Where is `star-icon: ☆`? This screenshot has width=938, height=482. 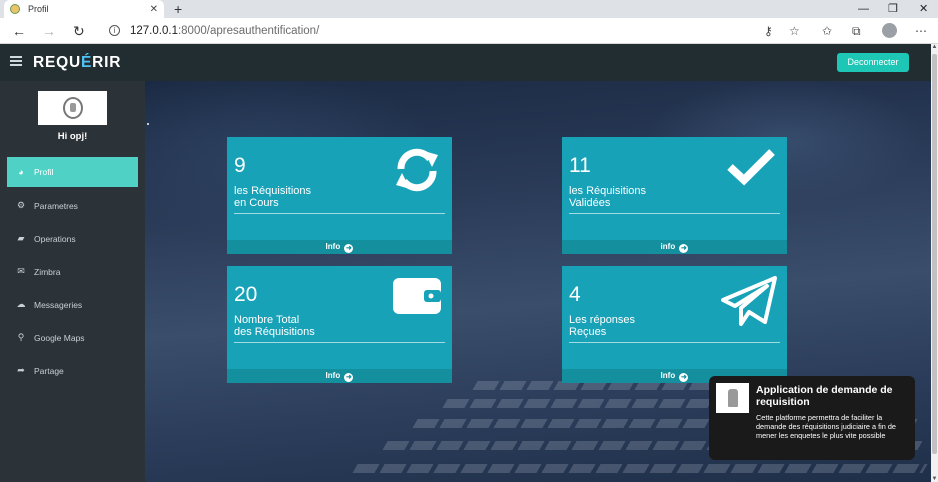
star-icon: ☆ is located at coordinates (794, 31).